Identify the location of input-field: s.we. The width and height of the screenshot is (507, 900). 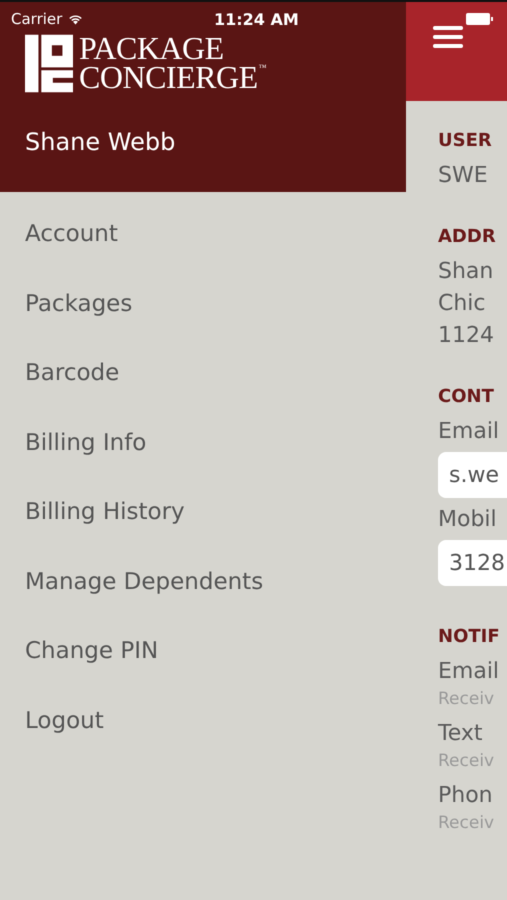
(472, 475).